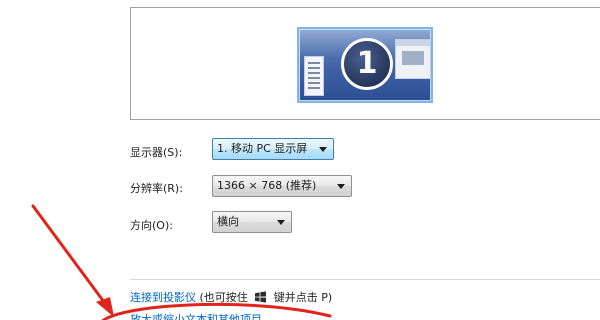 Image resolution: width=600 pixels, height=320 pixels. I want to click on resolution-label: 分辨率(R):, so click(156, 188).